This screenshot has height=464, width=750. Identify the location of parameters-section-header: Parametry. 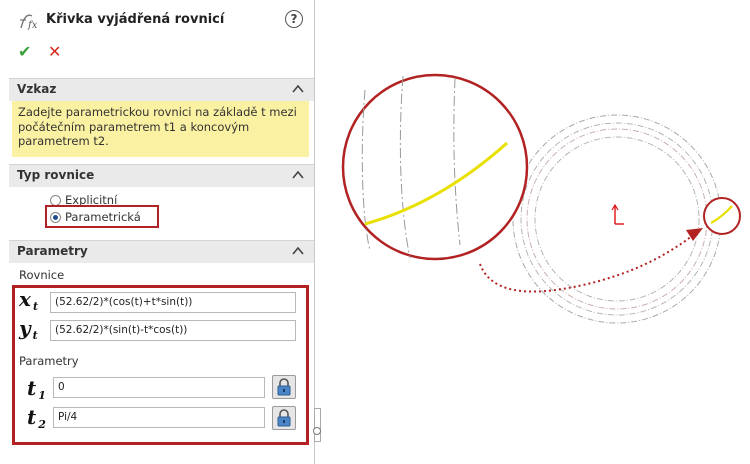
(161, 251).